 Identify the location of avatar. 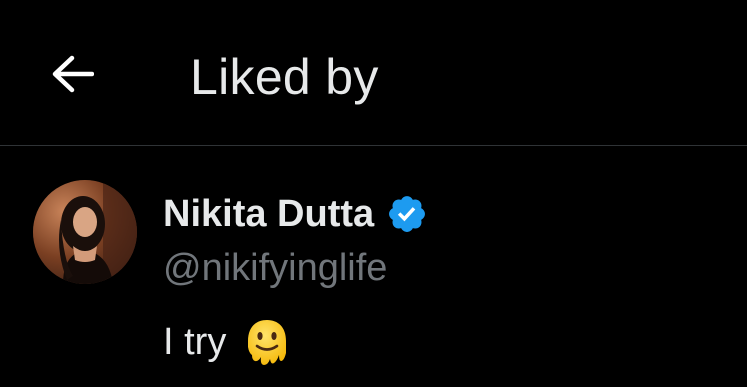
(85, 232).